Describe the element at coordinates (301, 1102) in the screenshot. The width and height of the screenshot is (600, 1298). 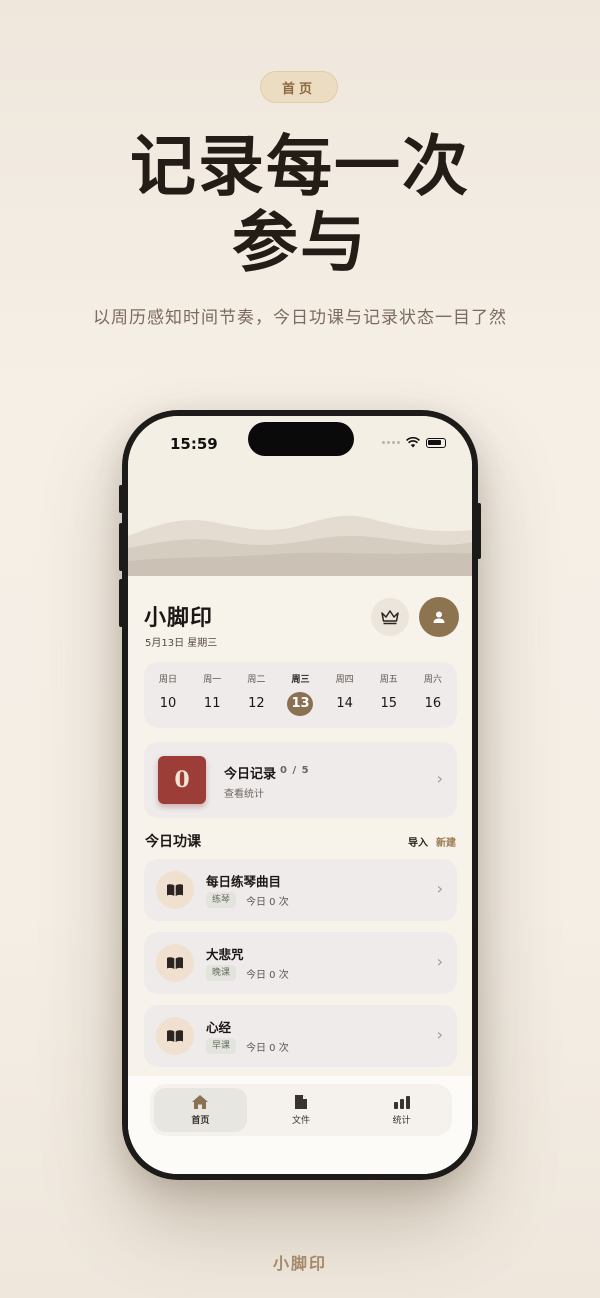
I see `file-icon` at that location.